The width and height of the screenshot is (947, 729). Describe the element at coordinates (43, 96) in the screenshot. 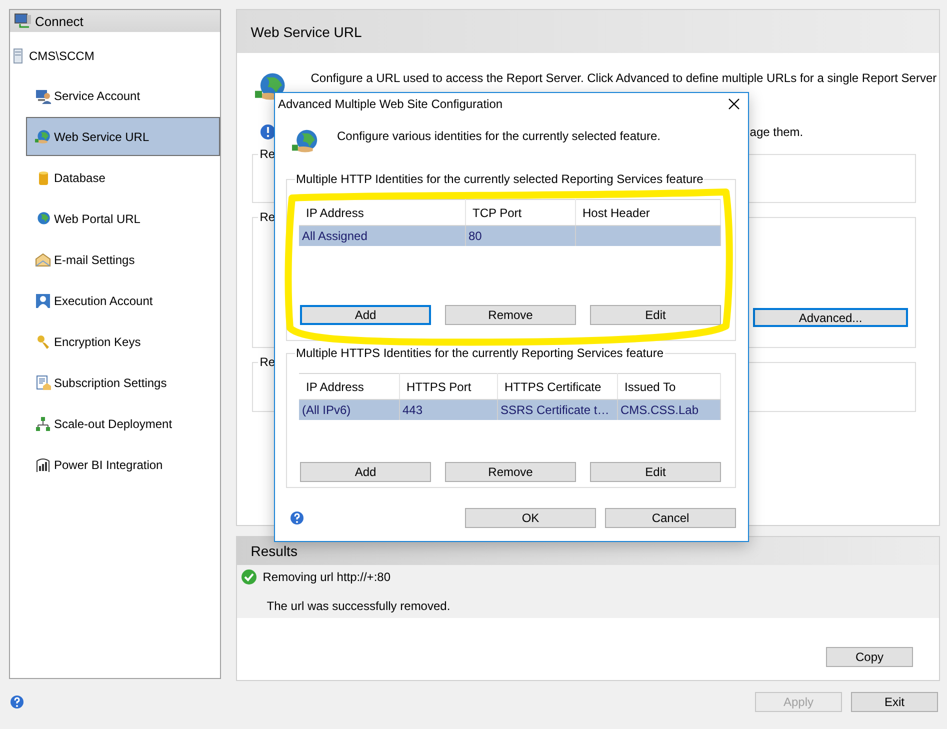

I see `computer-user-icon` at that location.